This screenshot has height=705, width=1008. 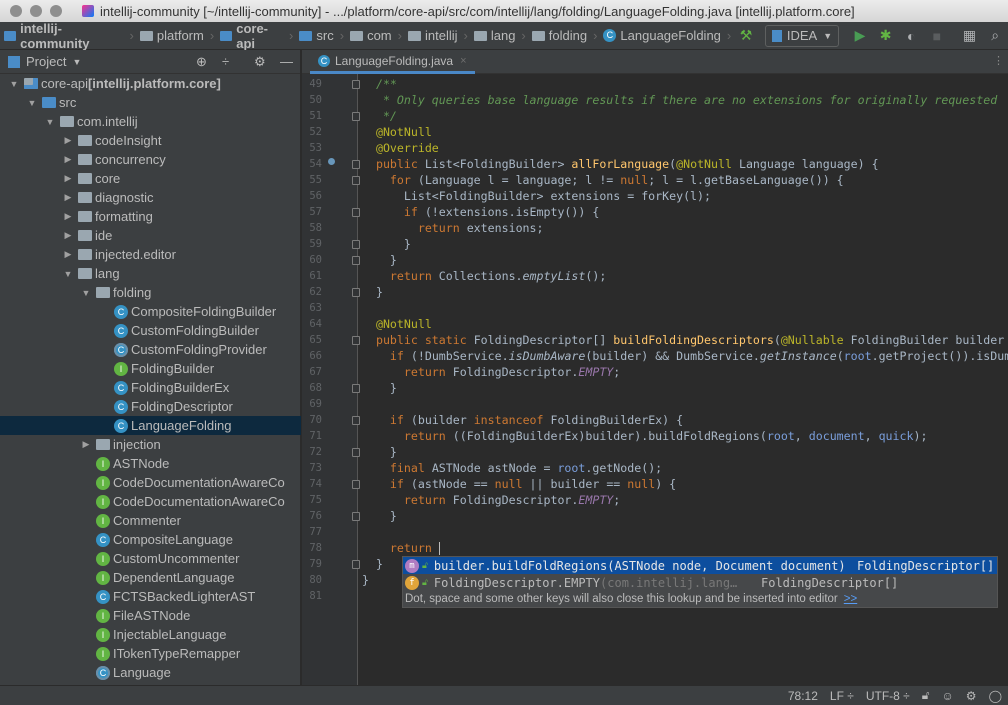 What do you see at coordinates (150, 596) in the screenshot?
I see `tree-item: C FCTSBackedLighterAST` at bounding box center [150, 596].